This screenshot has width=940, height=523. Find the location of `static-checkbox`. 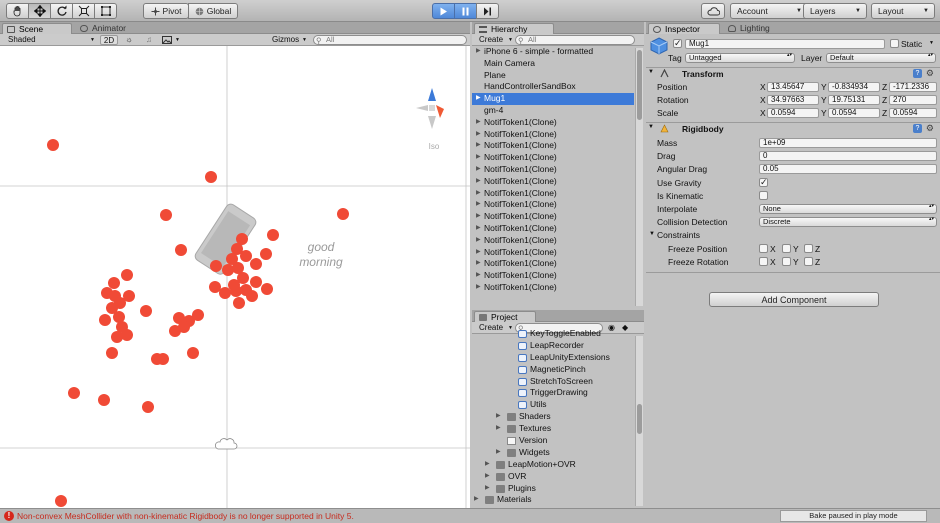

static-checkbox is located at coordinates (894, 43).